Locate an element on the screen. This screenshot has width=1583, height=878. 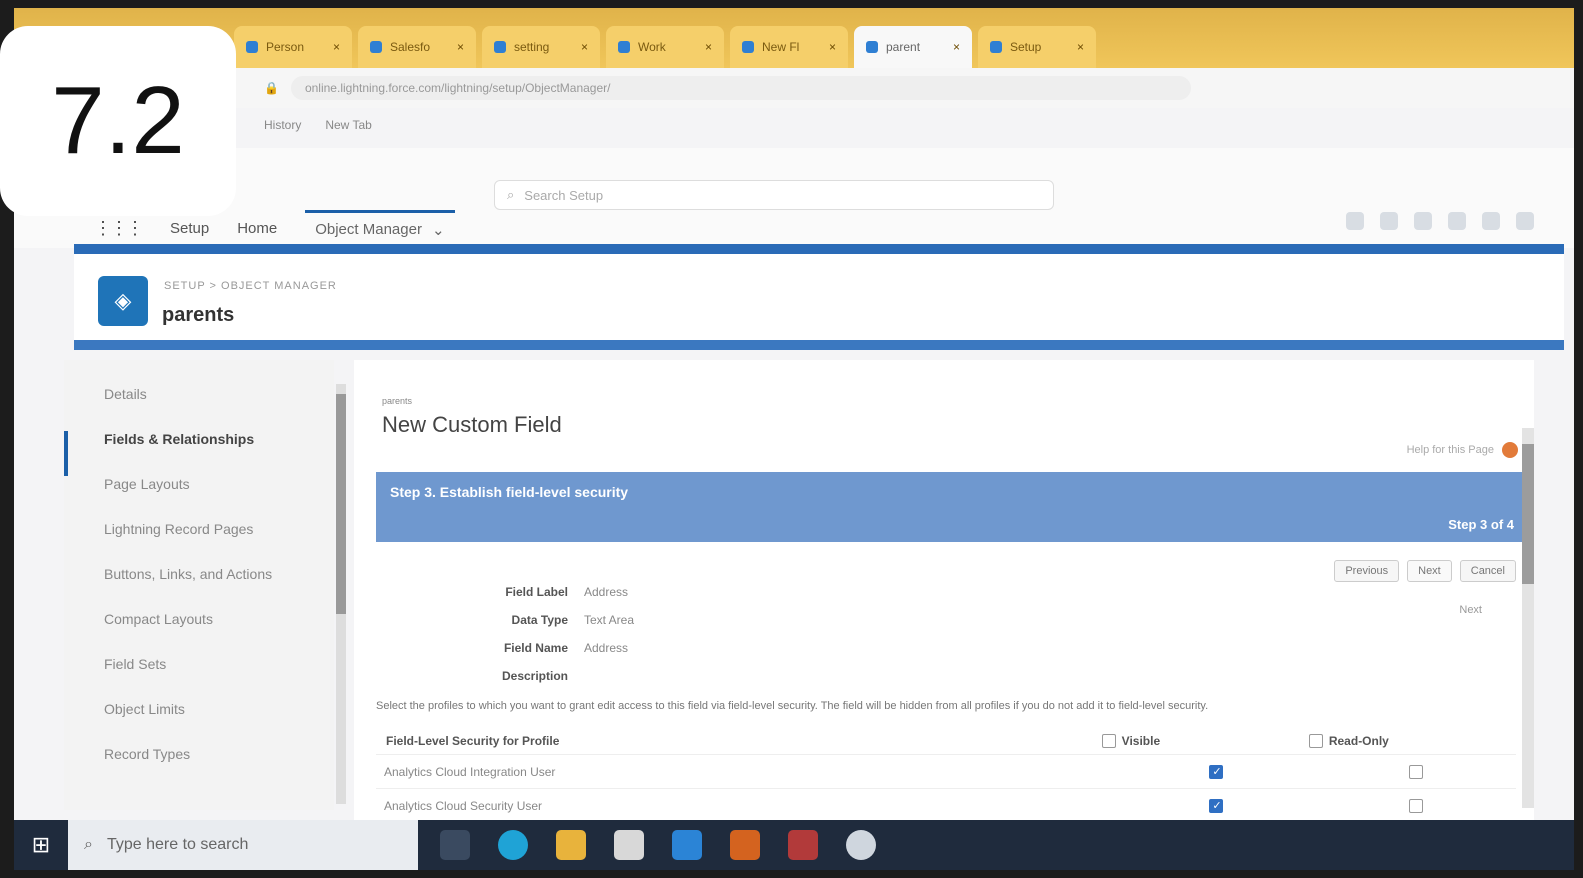
help-link-label: Help for this Page is located at coordinates (1450, 450).